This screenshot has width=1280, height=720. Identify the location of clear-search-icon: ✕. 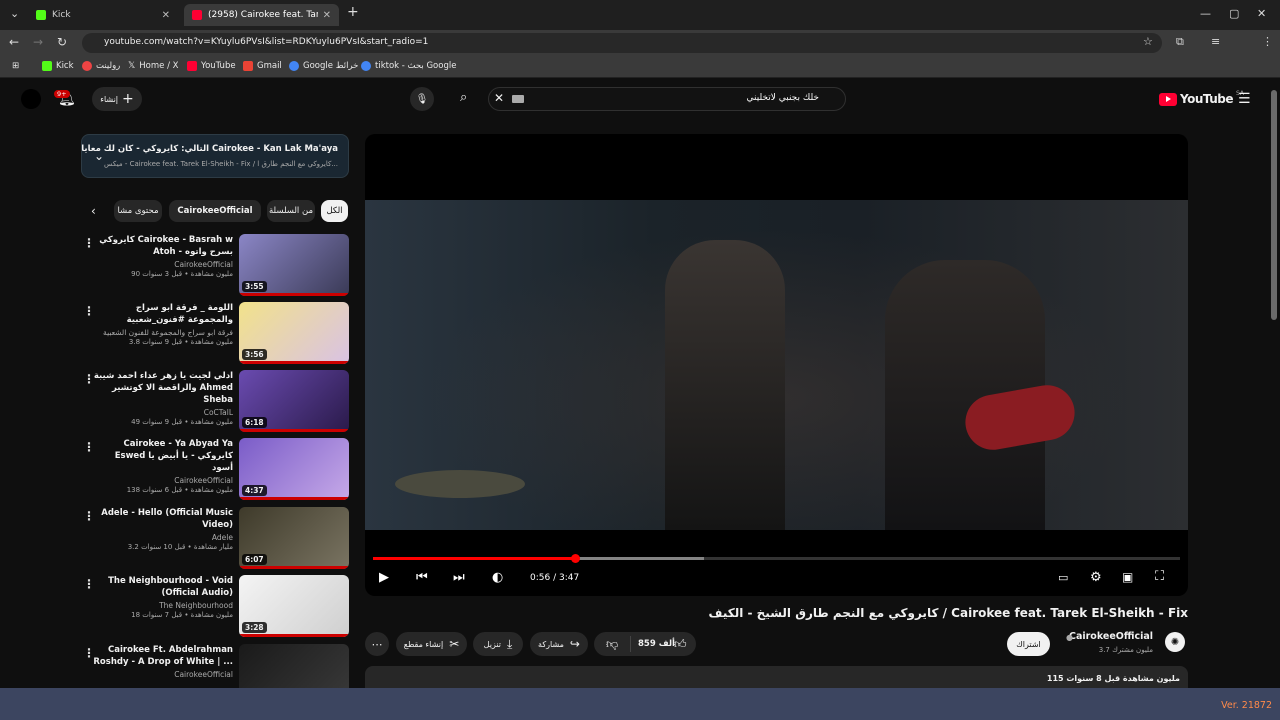
(499, 98).